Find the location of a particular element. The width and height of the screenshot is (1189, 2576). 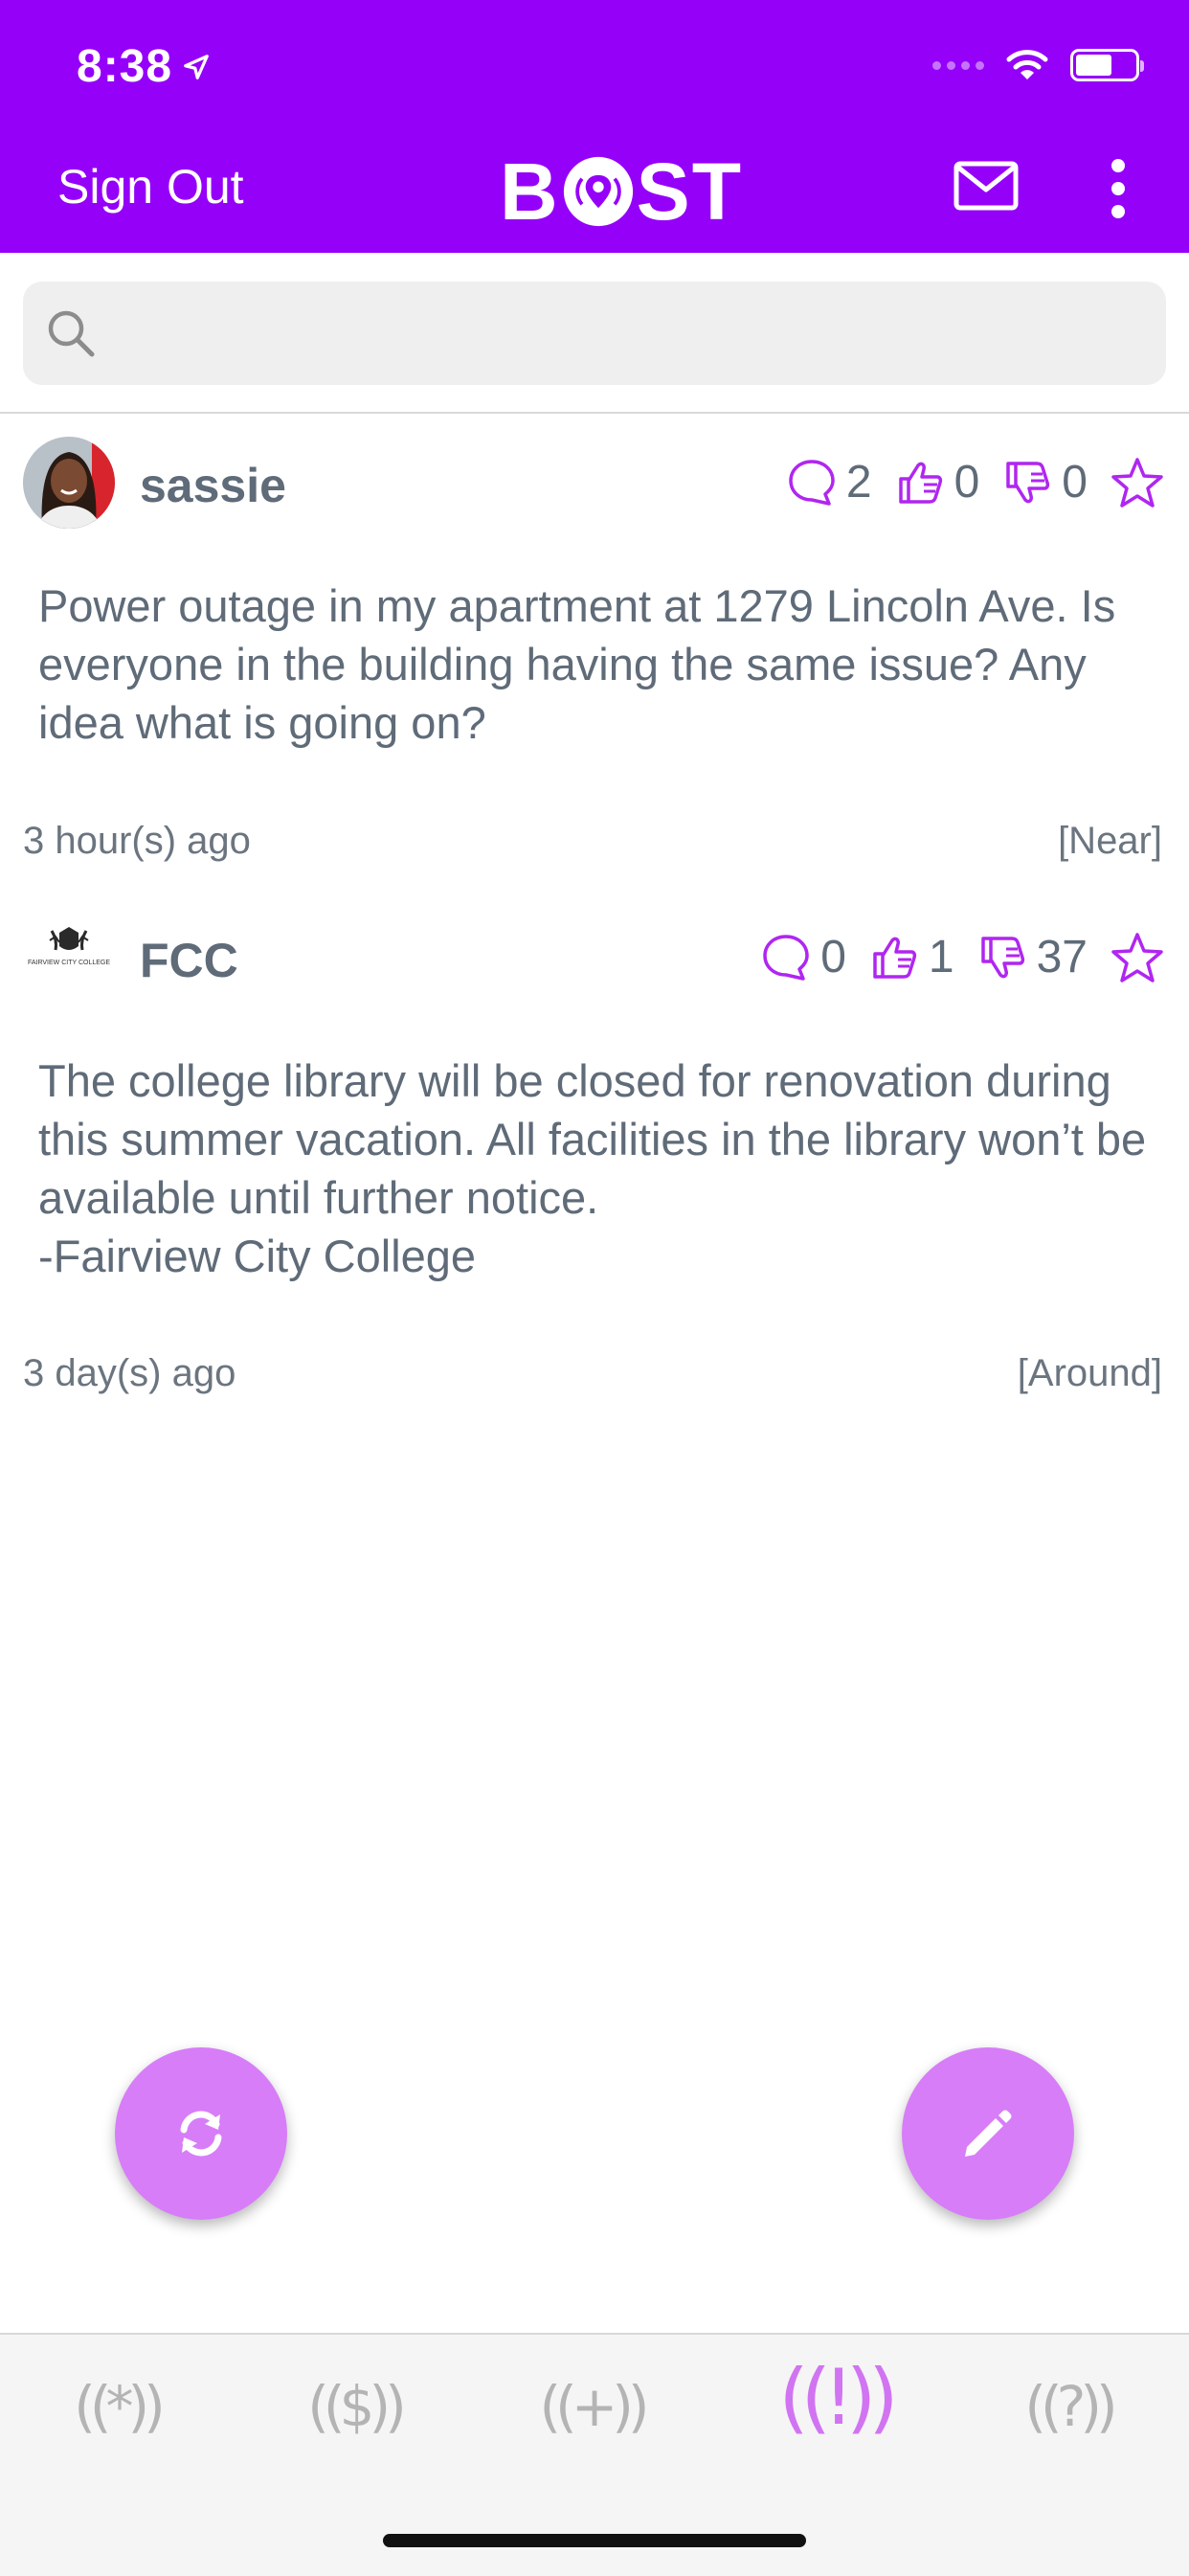

compose-button is located at coordinates (988, 2133).